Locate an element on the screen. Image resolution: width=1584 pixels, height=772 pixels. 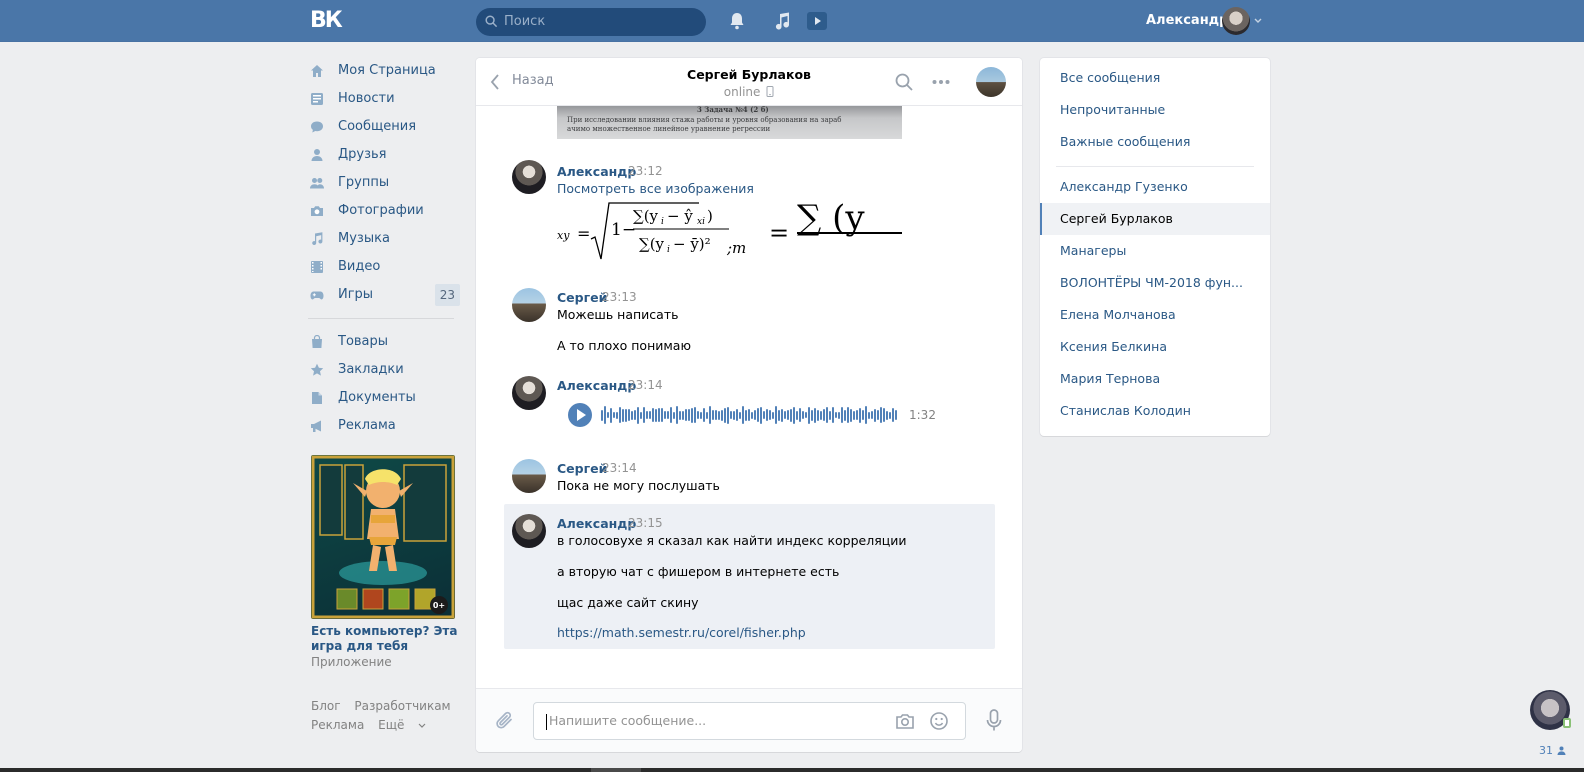
sidebar-item-label: Реклама is located at coordinates (367, 425).